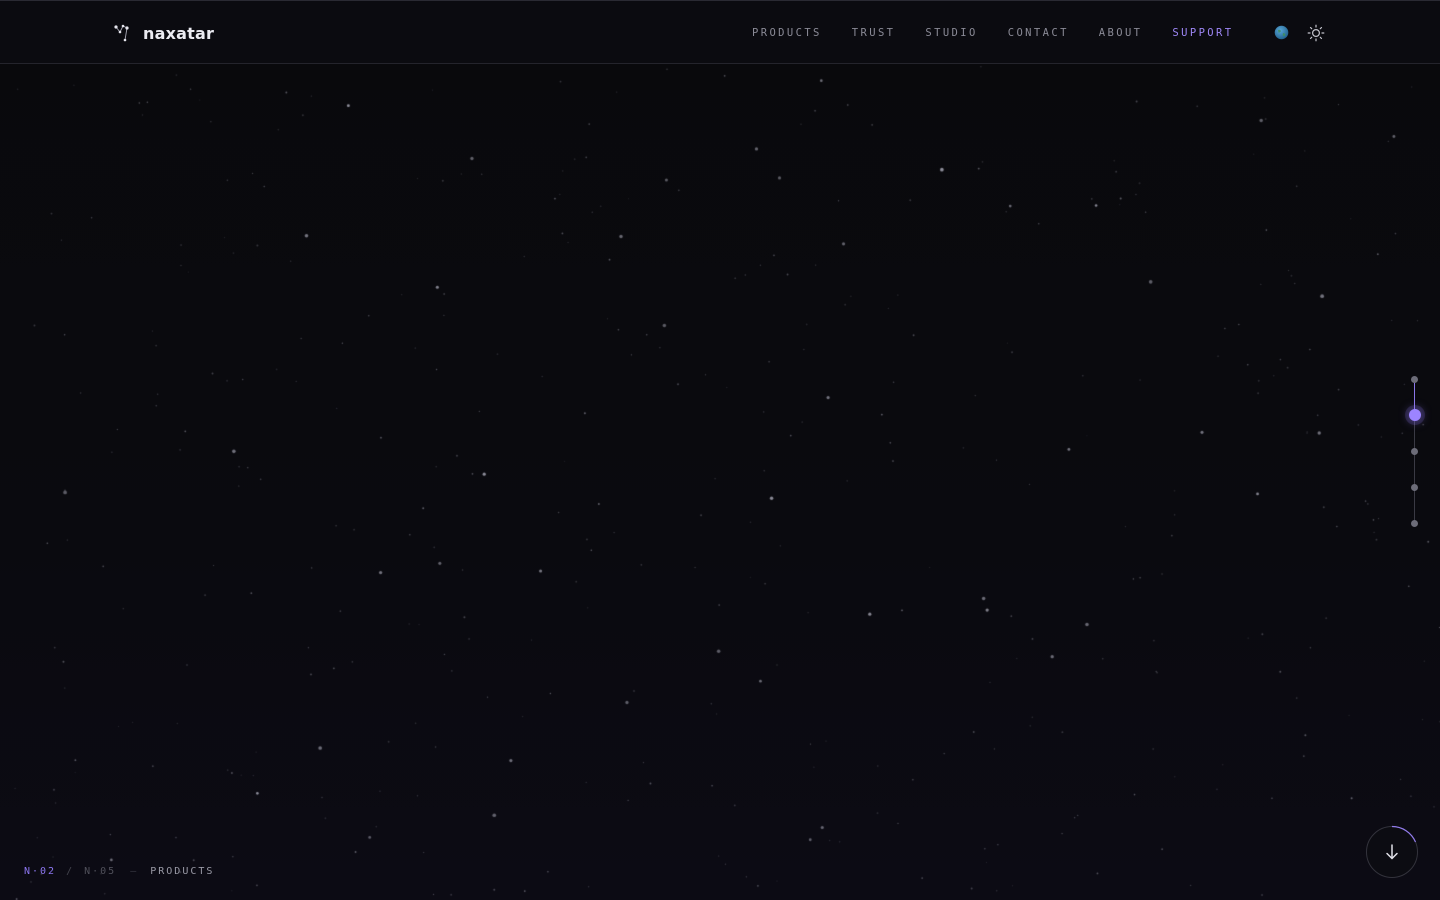  I want to click on nav-item-studio: STUDIO, so click(951, 33).